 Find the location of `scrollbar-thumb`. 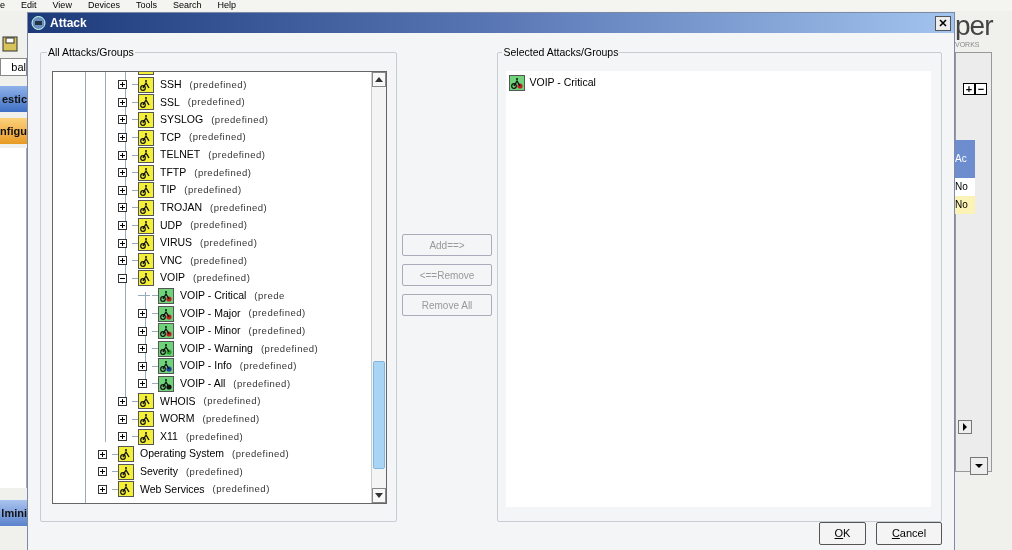

scrollbar-thumb is located at coordinates (379, 415).